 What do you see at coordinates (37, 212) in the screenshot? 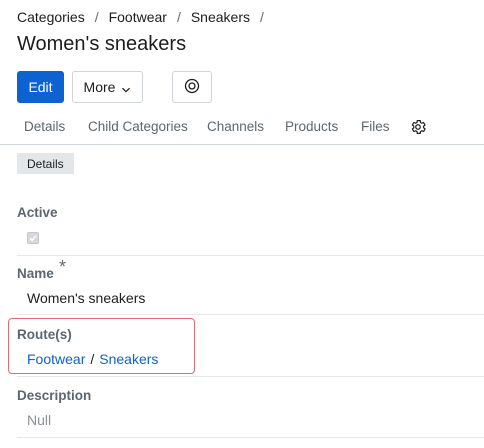
I see `active-label: Active` at bounding box center [37, 212].